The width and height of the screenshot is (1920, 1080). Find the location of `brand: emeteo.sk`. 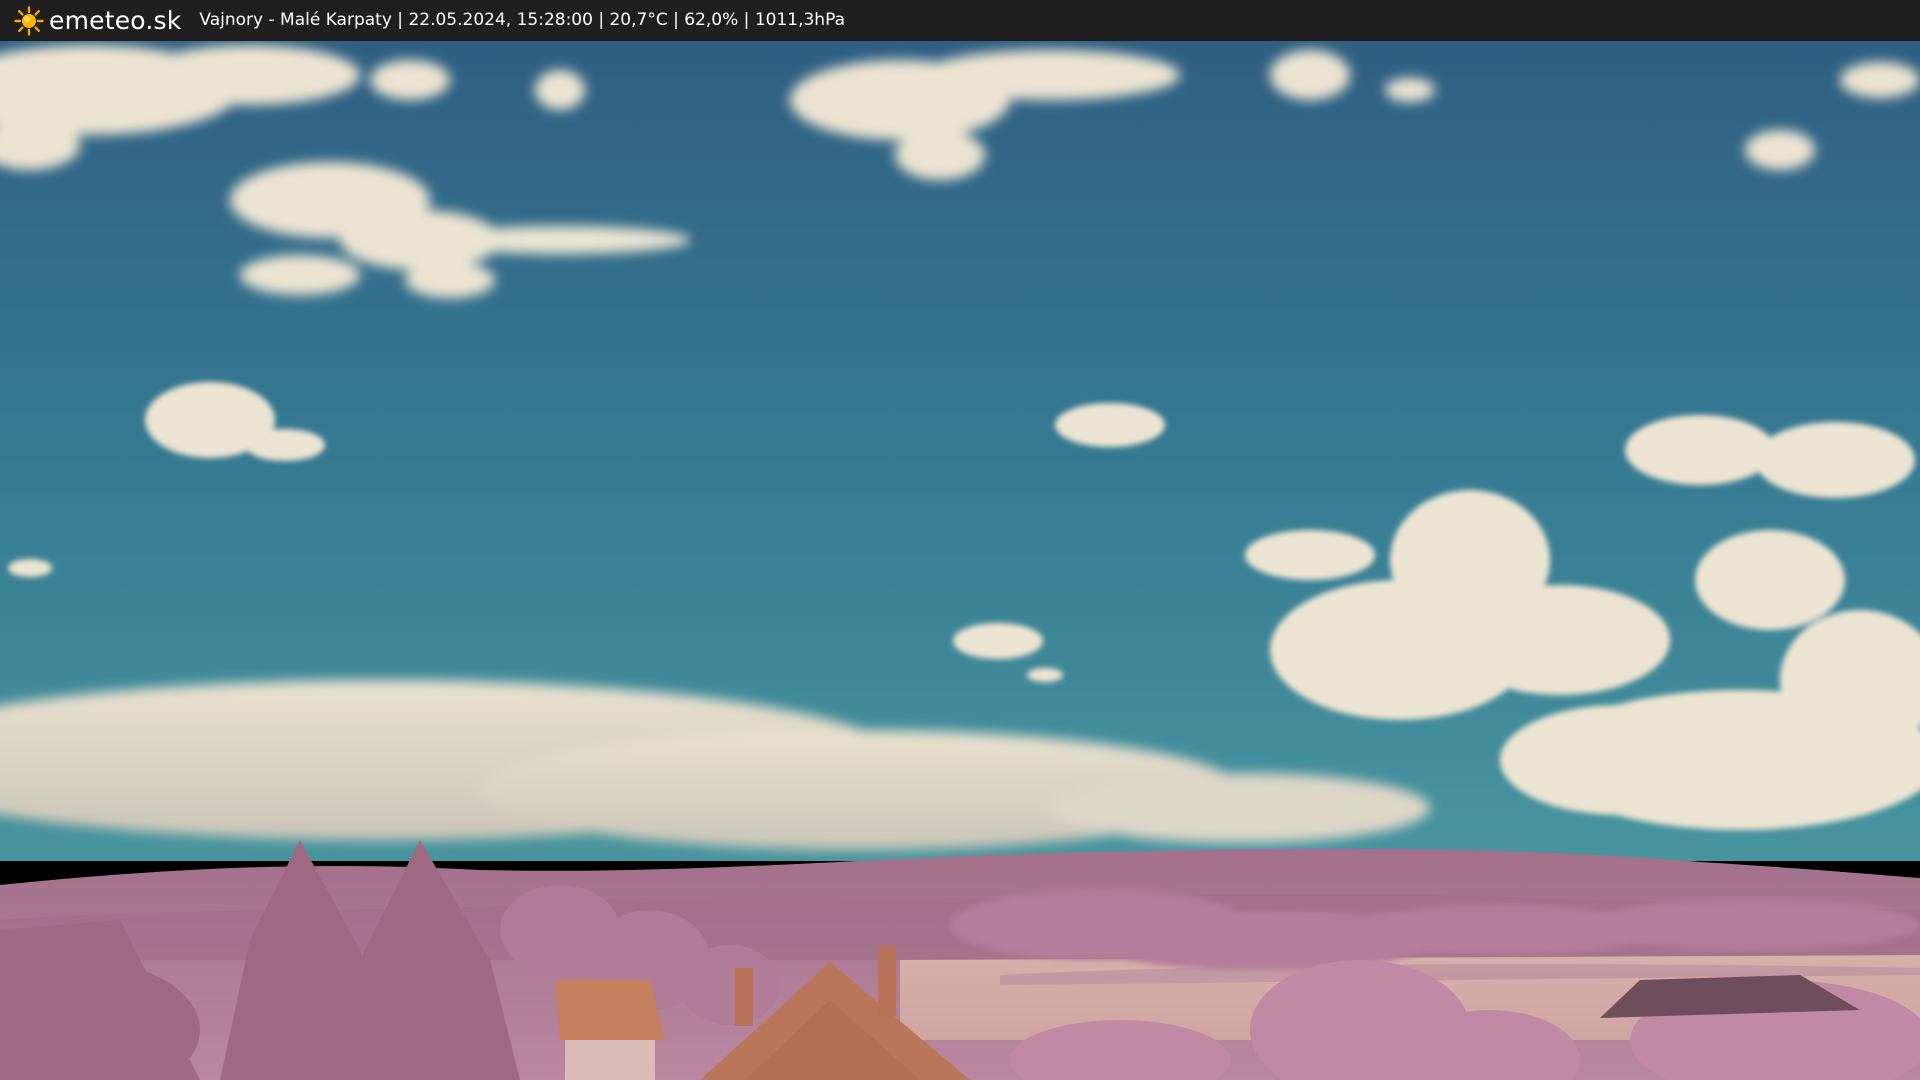

brand: emeteo.sk is located at coordinates (97, 20).